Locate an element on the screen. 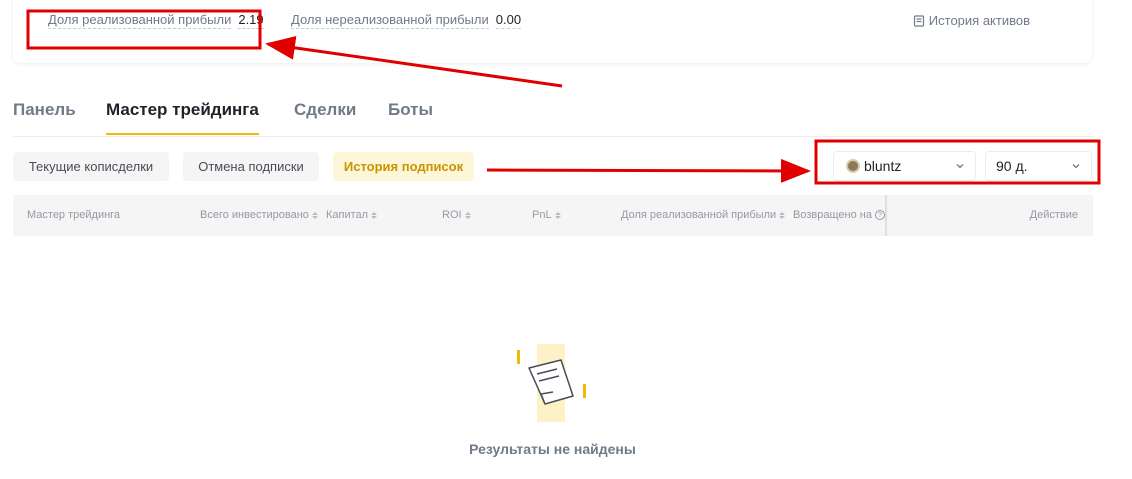 This screenshot has width=1132, height=479. realized-profit-label: Доля реализованной прибыли is located at coordinates (140, 20).